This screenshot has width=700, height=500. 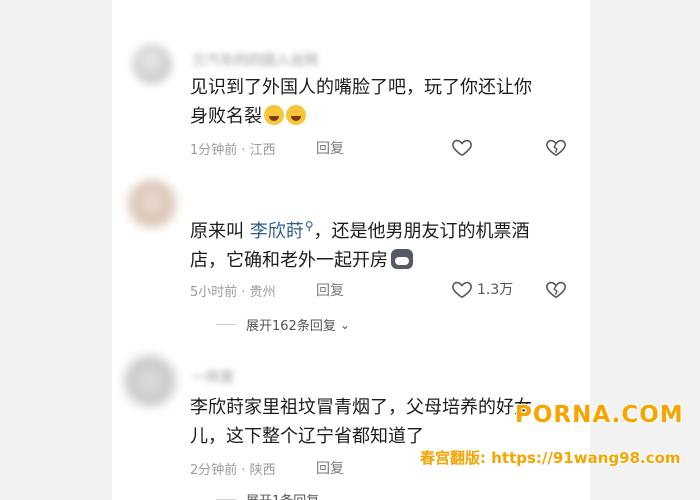 I want to click on mention-link: 李欣莳, so click(x=277, y=231).